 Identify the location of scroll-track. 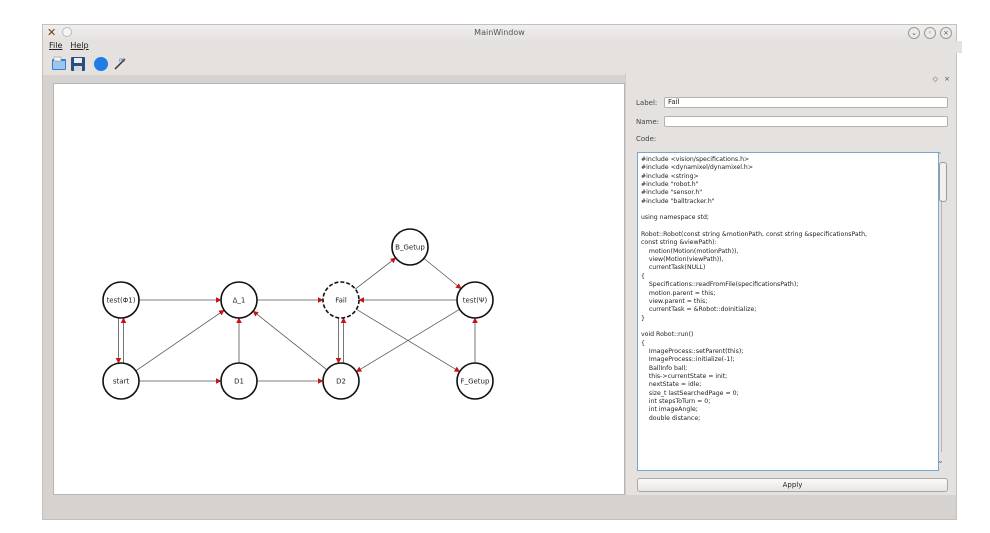
(941, 326).